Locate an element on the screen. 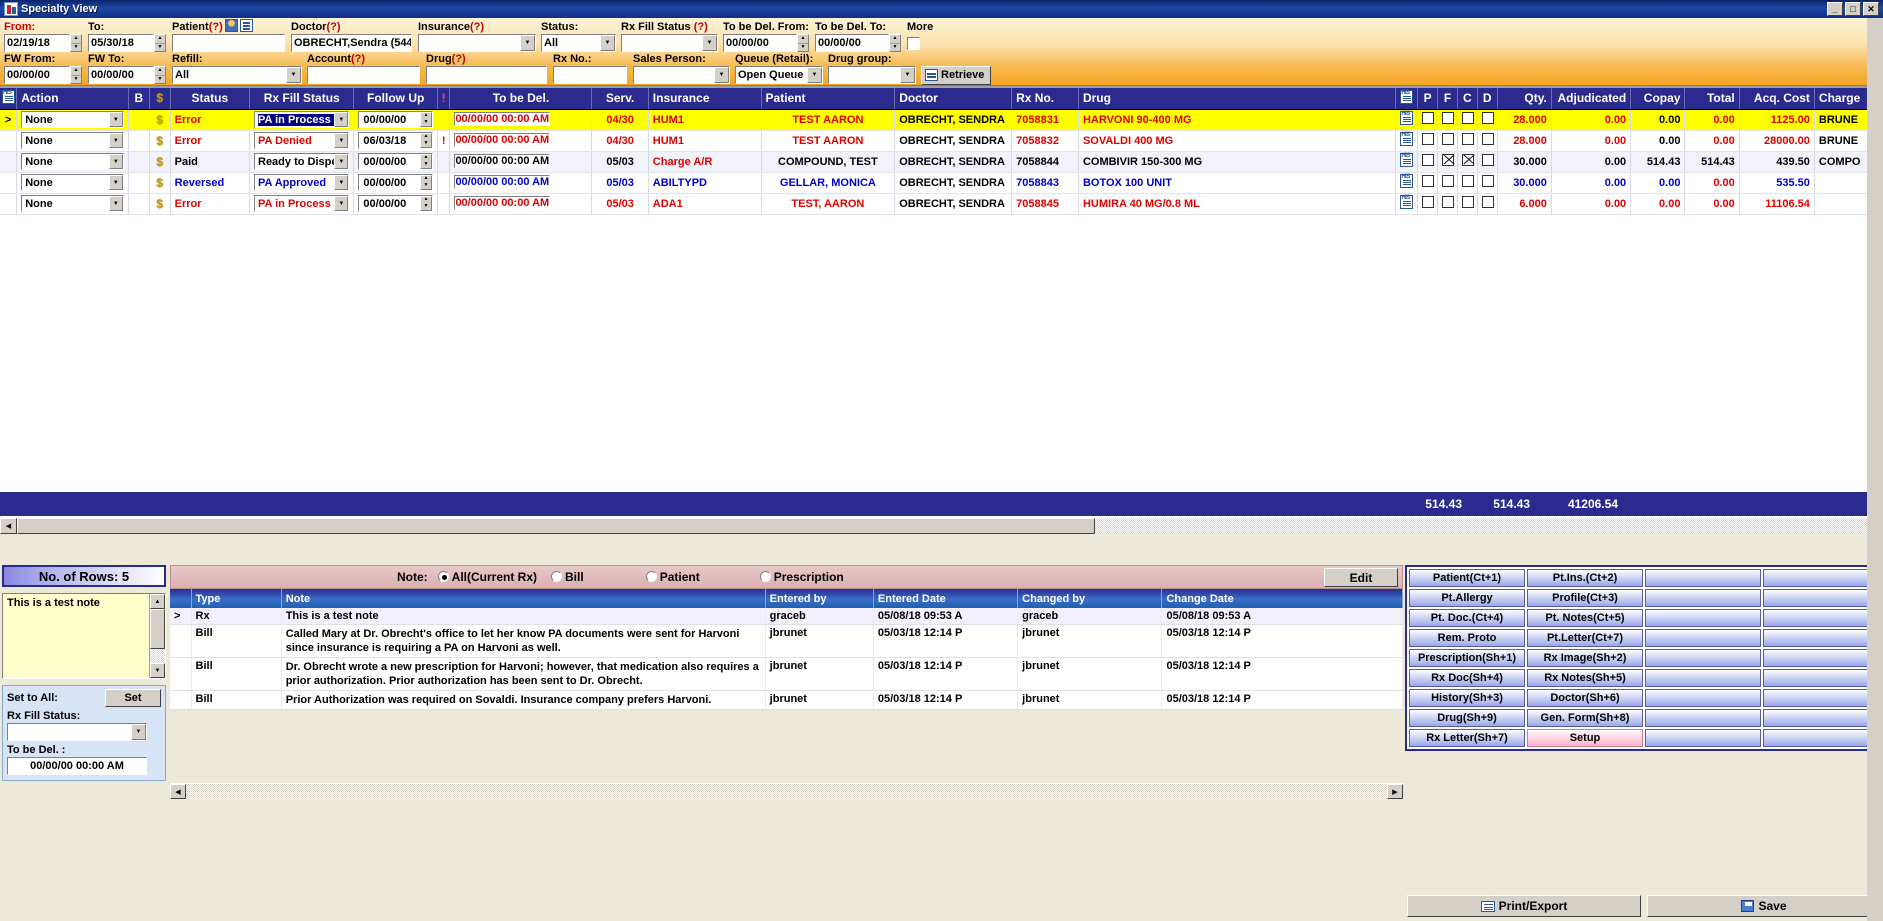 This screenshot has height=921, width=1883. col-status: Status is located at coordinates (210, 99).